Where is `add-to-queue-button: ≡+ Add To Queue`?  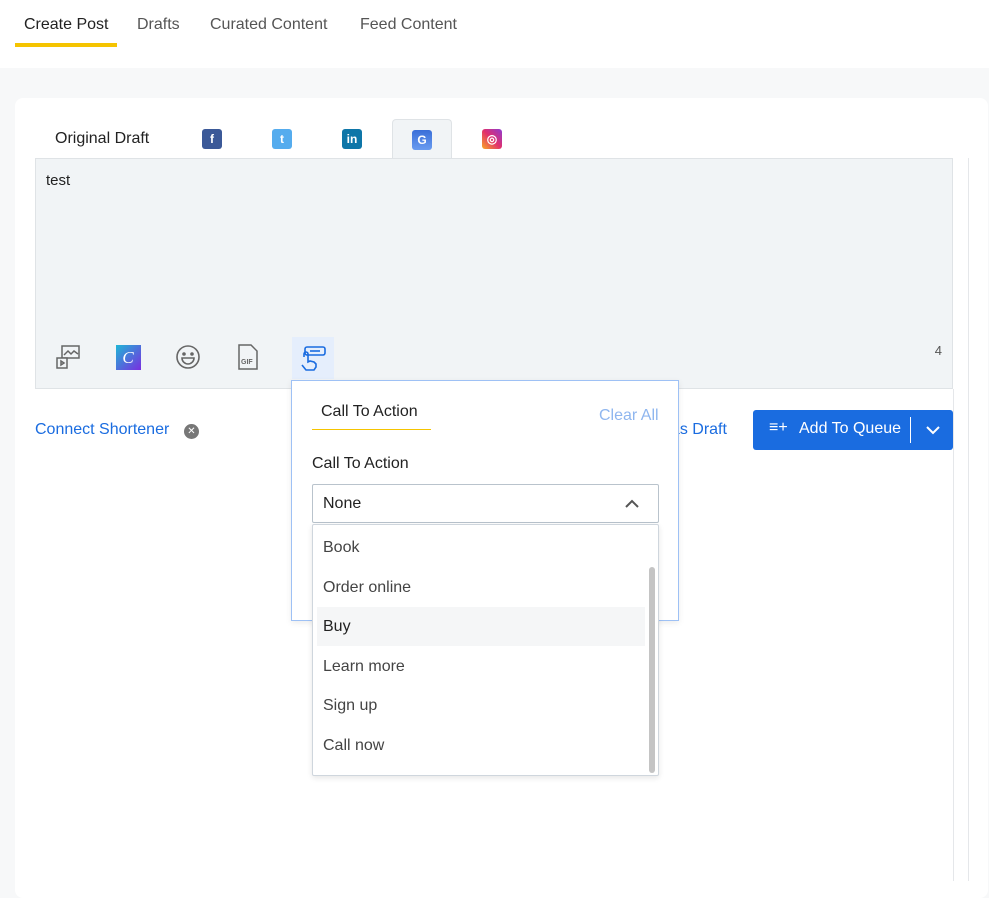 add-to-queue-button: ≡+ Add To Queue is located at coordinates (853, 430).